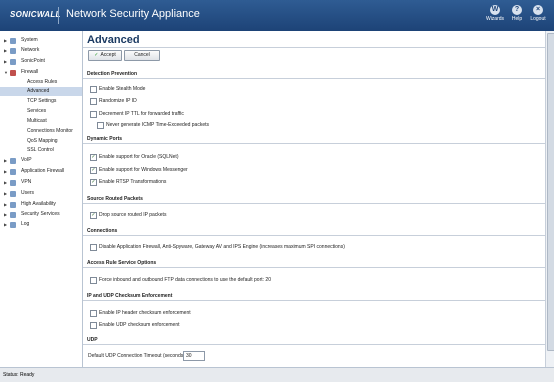 Image resolution: width=554 pixels, height=382 pixels. I want to click on logout-label: Logout, so click(538, 19).